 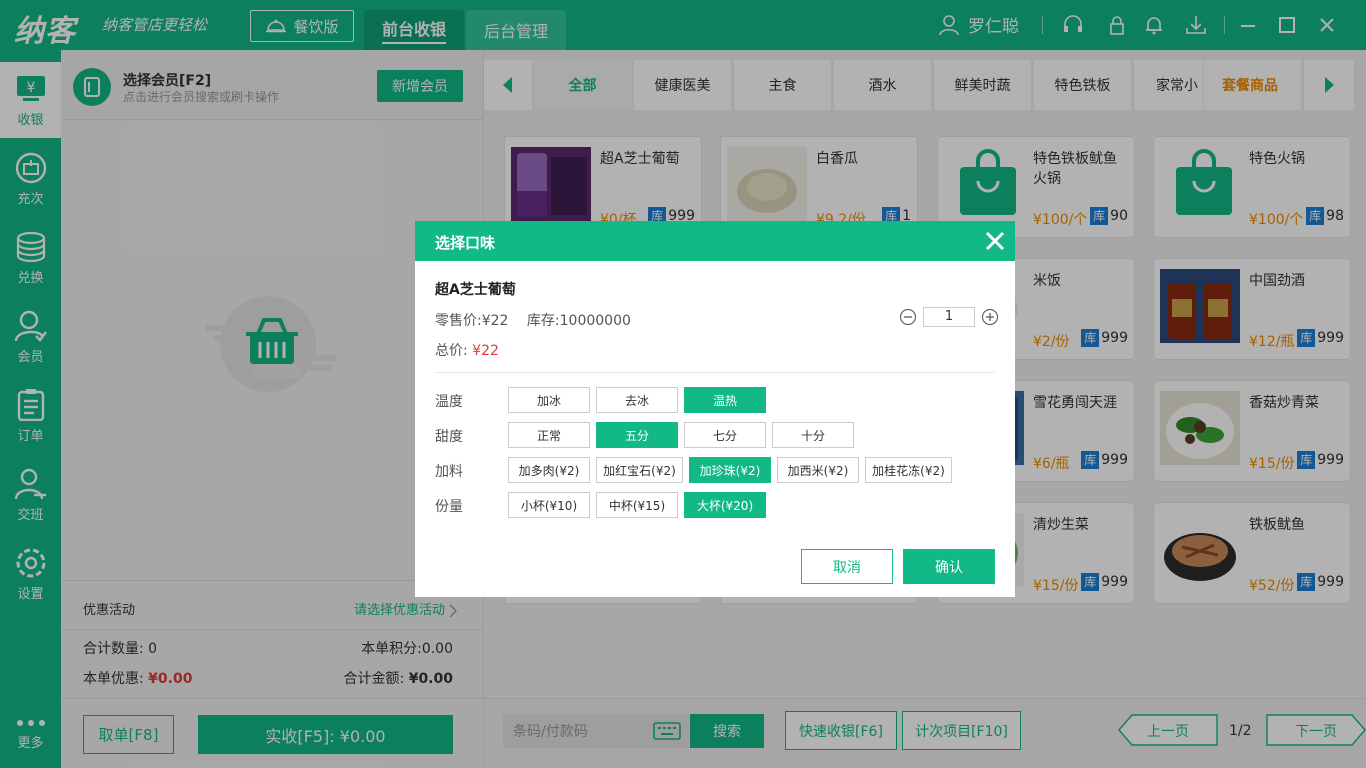 What do you see at coordinates (725, 505) in the screenshot?
I see `option-button-selected: 大杯(¥20)` at bounding box center [725, 505].